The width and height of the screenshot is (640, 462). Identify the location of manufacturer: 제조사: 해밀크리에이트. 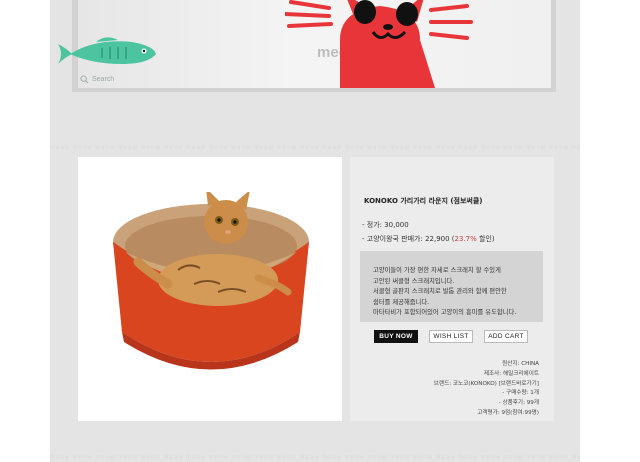
(511, 373).